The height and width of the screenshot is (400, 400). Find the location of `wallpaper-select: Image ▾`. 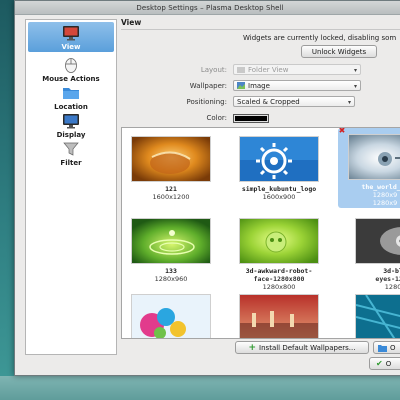

wallpaper-select: Image ▾ is located at coordinates (297, 85).